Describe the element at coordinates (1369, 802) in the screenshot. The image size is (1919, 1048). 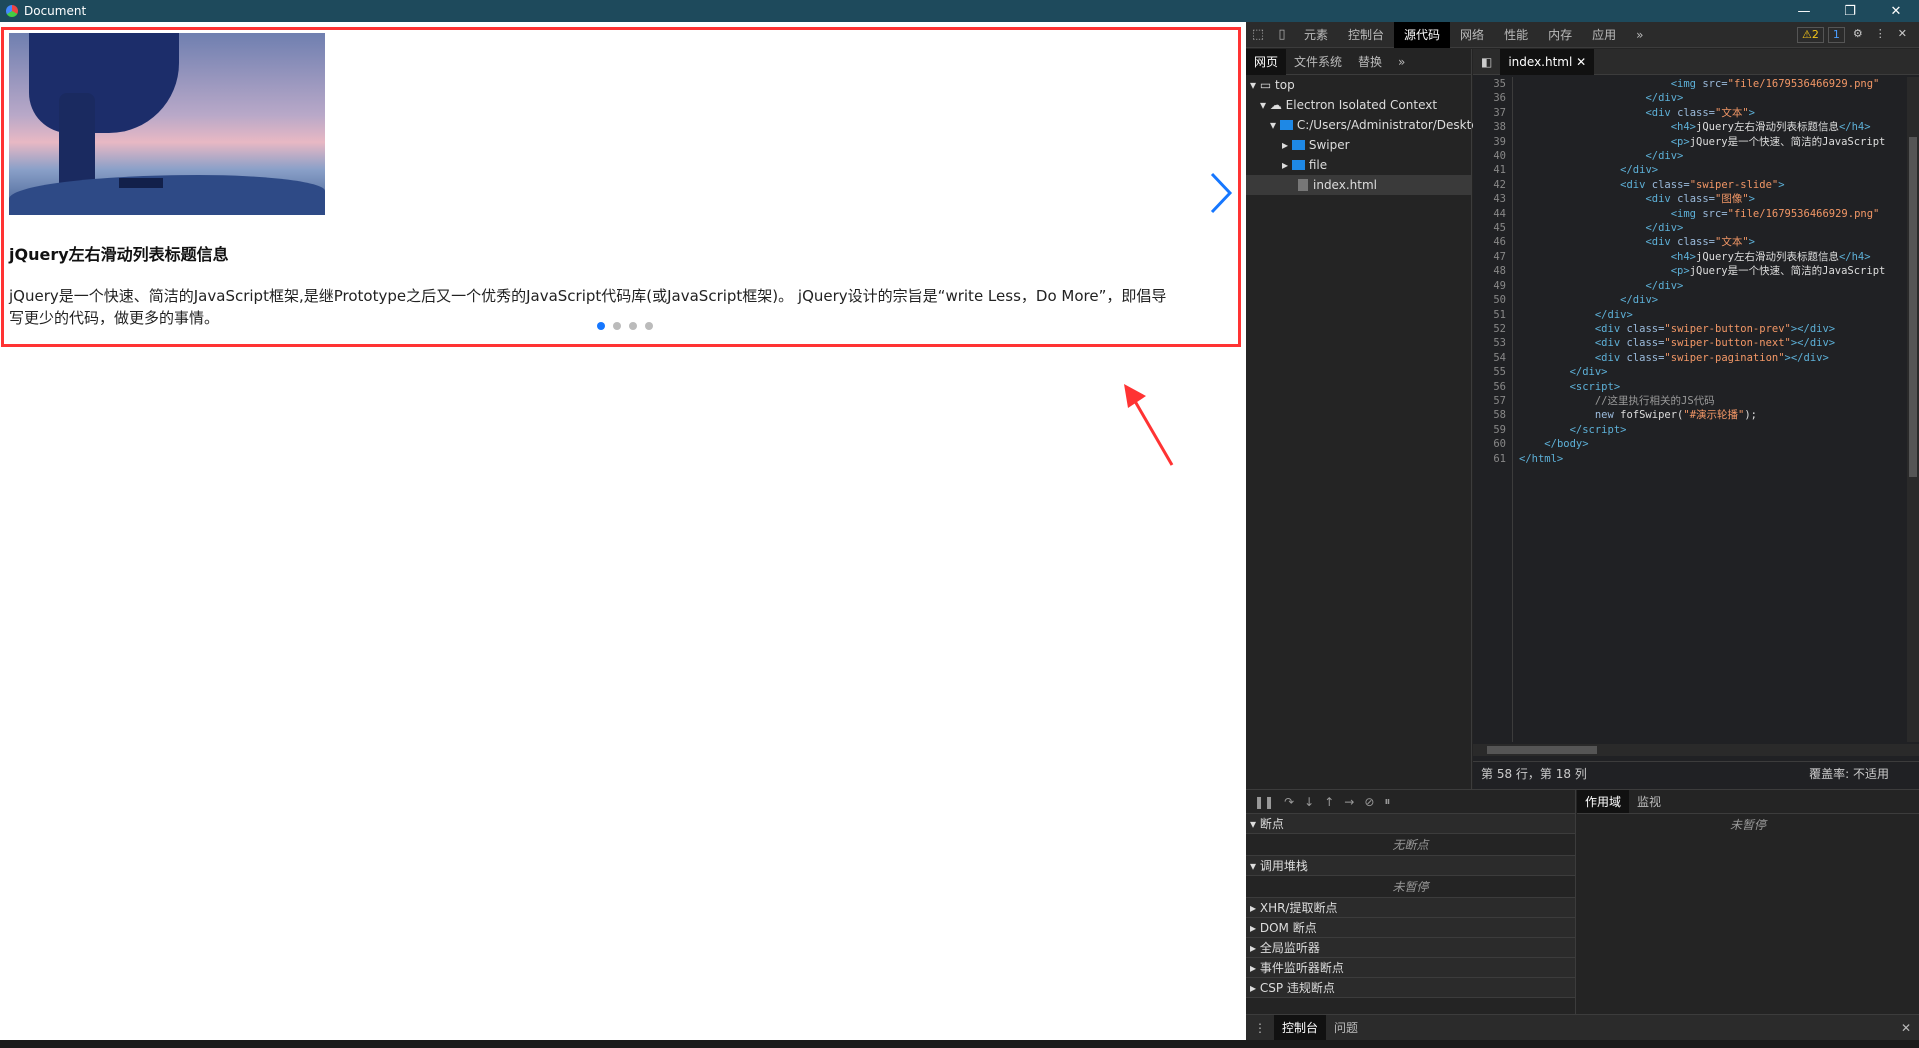
I see `deactivate-breakpoints-icon: ⊘` at that location.